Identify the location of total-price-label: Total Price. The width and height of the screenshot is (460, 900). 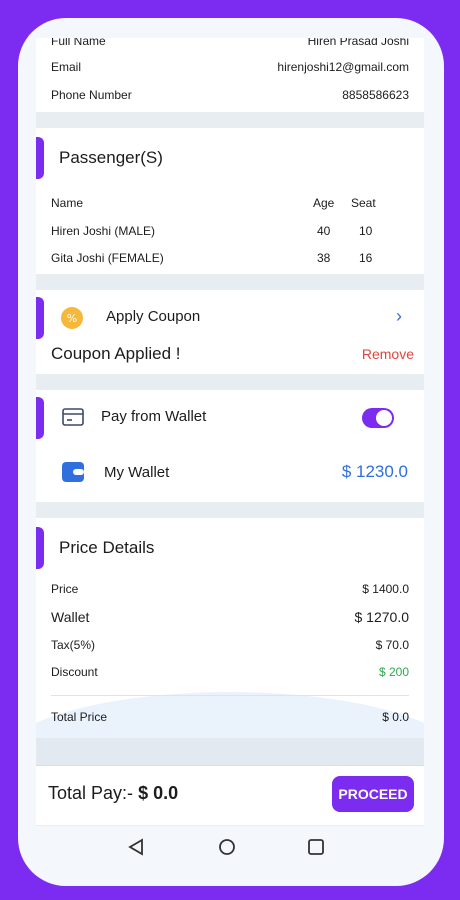
(79, 717).